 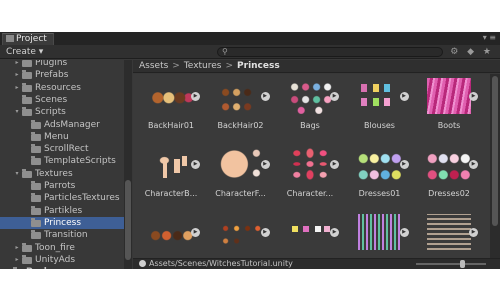 I want to click on tree-item: ParticlesTextures, so click(x=62, y=198).